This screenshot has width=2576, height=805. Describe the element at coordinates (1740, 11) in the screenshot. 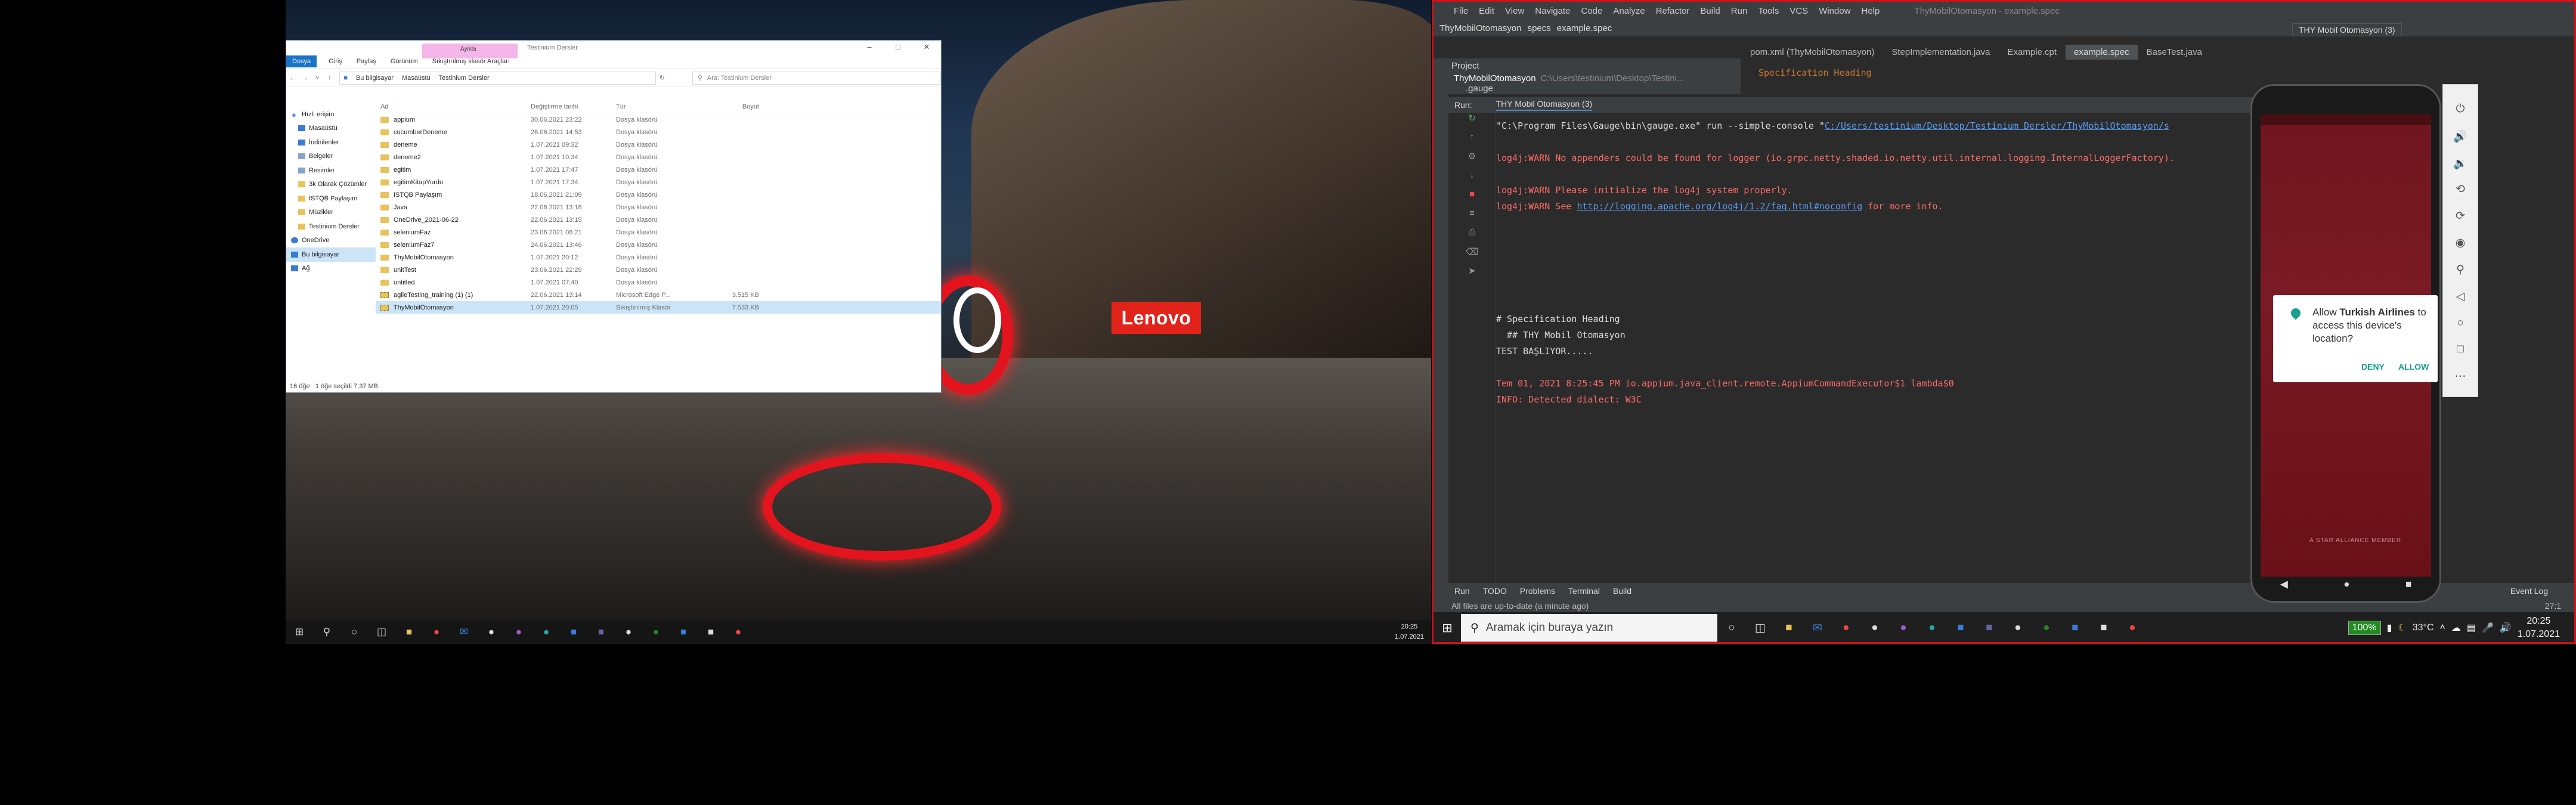

I see `menu-run: Run` at that location.